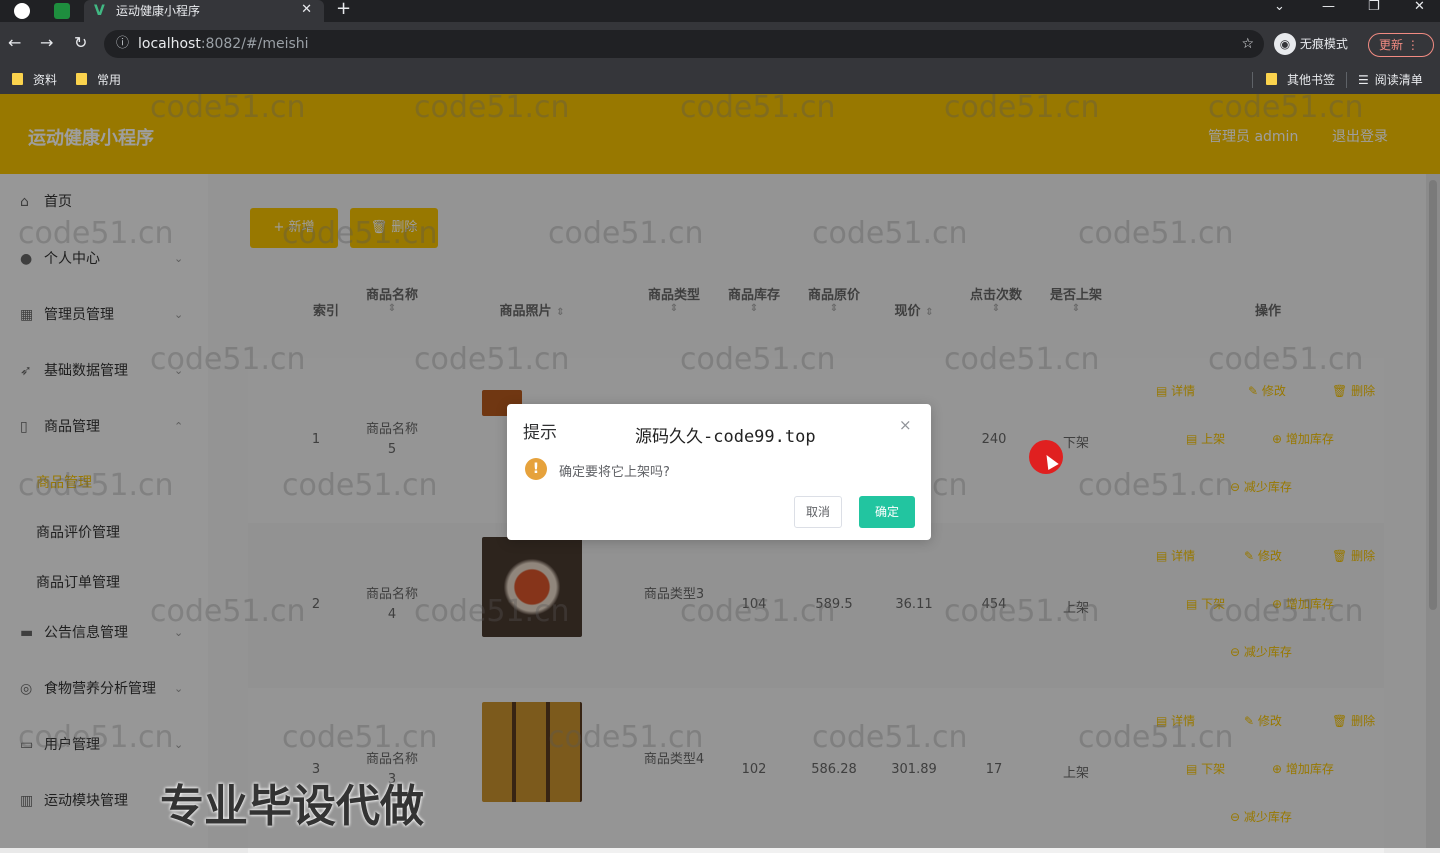  I want to click on active-tab: V 运动健康小程序 ✕, so click(204, 11).